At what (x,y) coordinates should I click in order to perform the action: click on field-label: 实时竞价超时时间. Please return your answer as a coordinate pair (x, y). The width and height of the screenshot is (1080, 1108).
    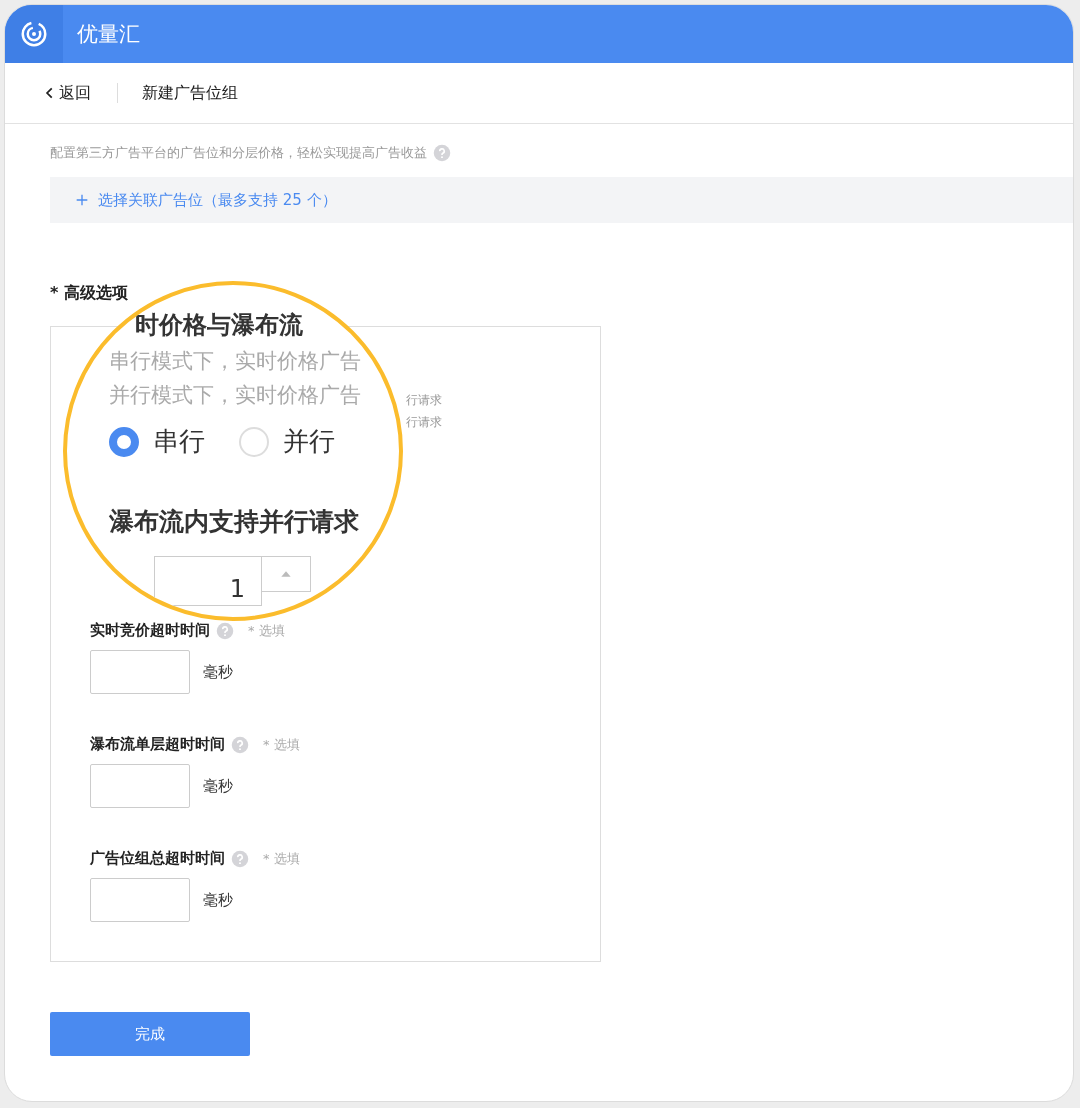
    Looking at the image, I should click on (150, 630).